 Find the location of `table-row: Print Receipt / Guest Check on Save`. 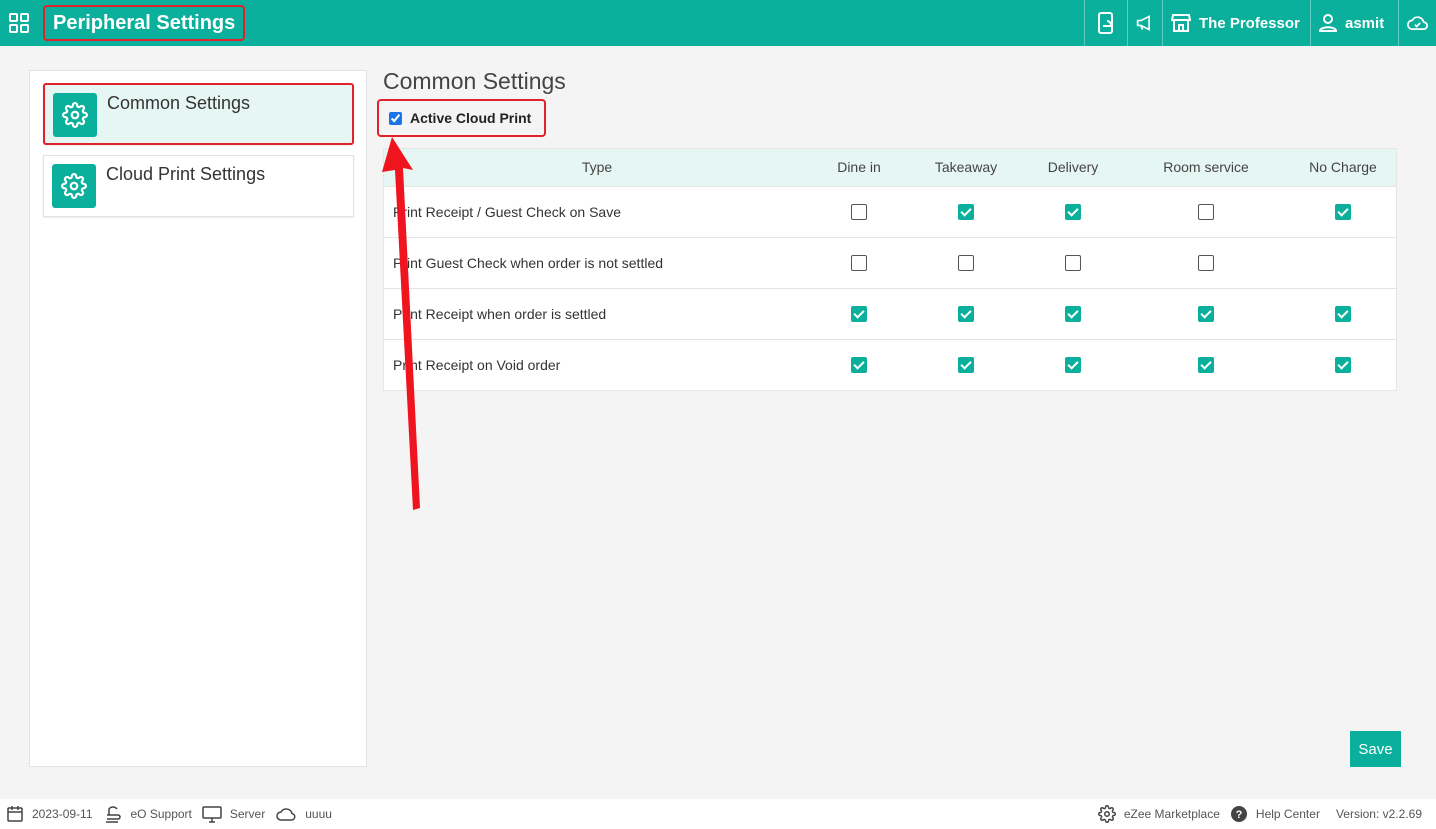

table-row: Print Receipt / Guest Check on Save is located at coordinates (890, 211).